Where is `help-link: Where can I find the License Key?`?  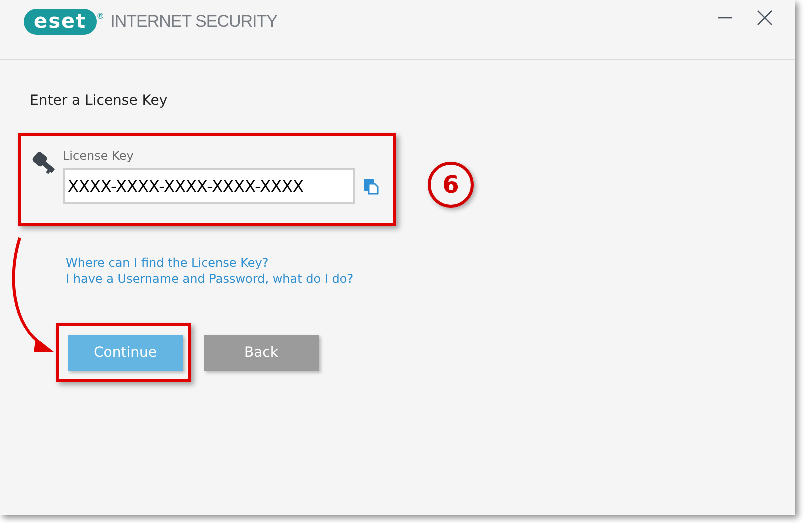
help-link: Where can I find the License Key? is located at coordinates (167, 263).